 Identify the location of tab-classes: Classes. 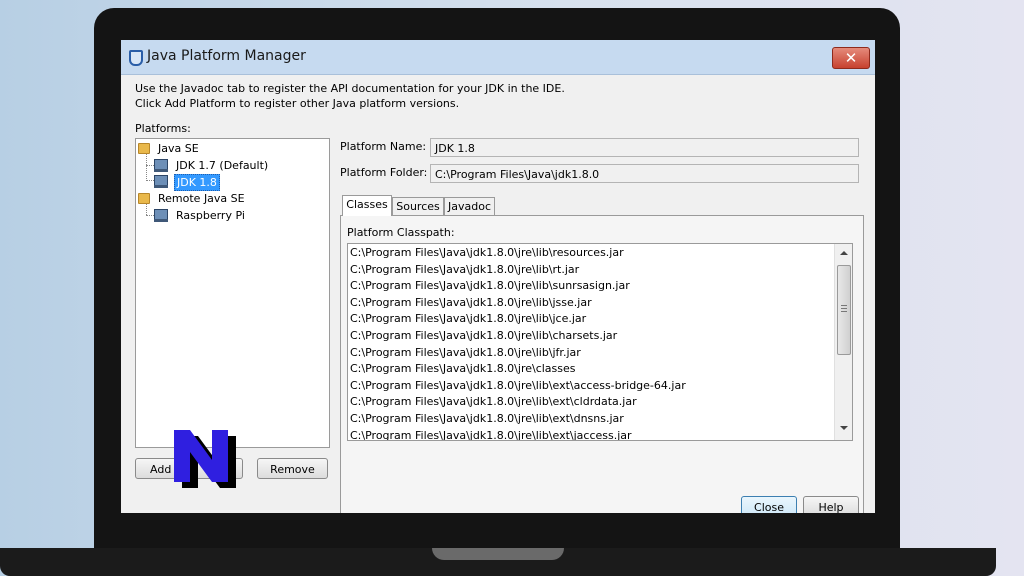
(367, 205).